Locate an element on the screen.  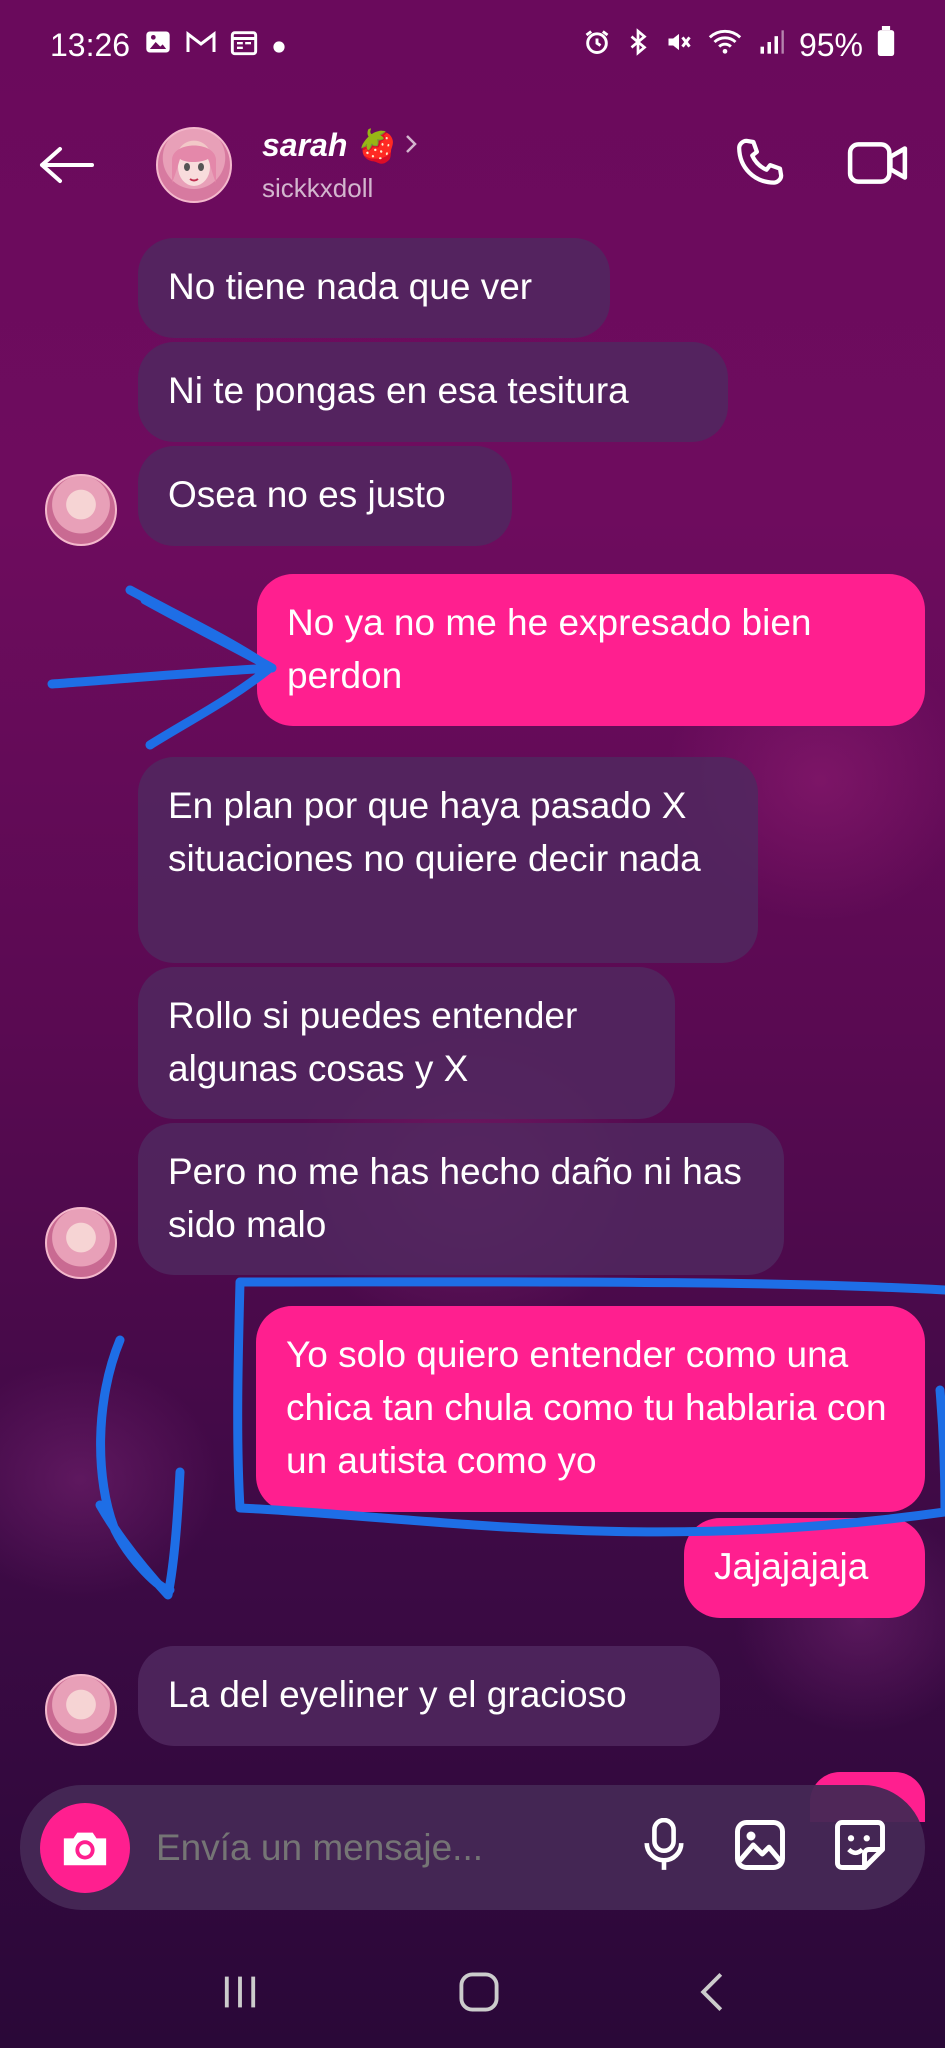
contact-name: sarah is located at coordinates (305, 145).